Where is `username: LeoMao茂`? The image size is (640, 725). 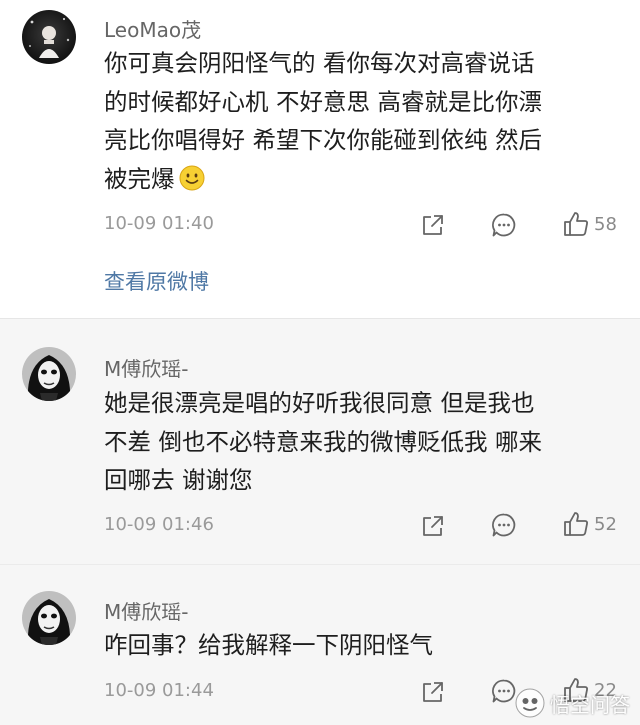 username: LeoMao茂 is located at coordinates (152, 28).